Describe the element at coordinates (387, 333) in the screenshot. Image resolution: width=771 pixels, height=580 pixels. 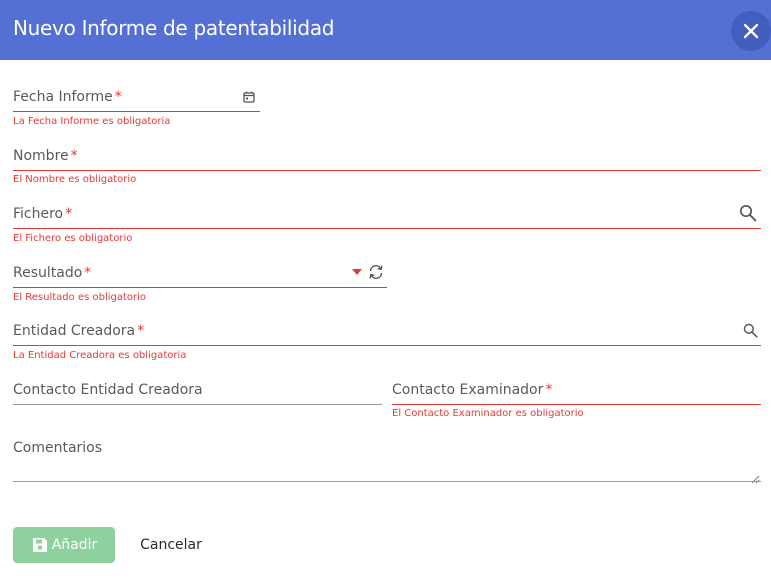
I see `entidad-creadora-field: Entidad Creadora *` at that location.